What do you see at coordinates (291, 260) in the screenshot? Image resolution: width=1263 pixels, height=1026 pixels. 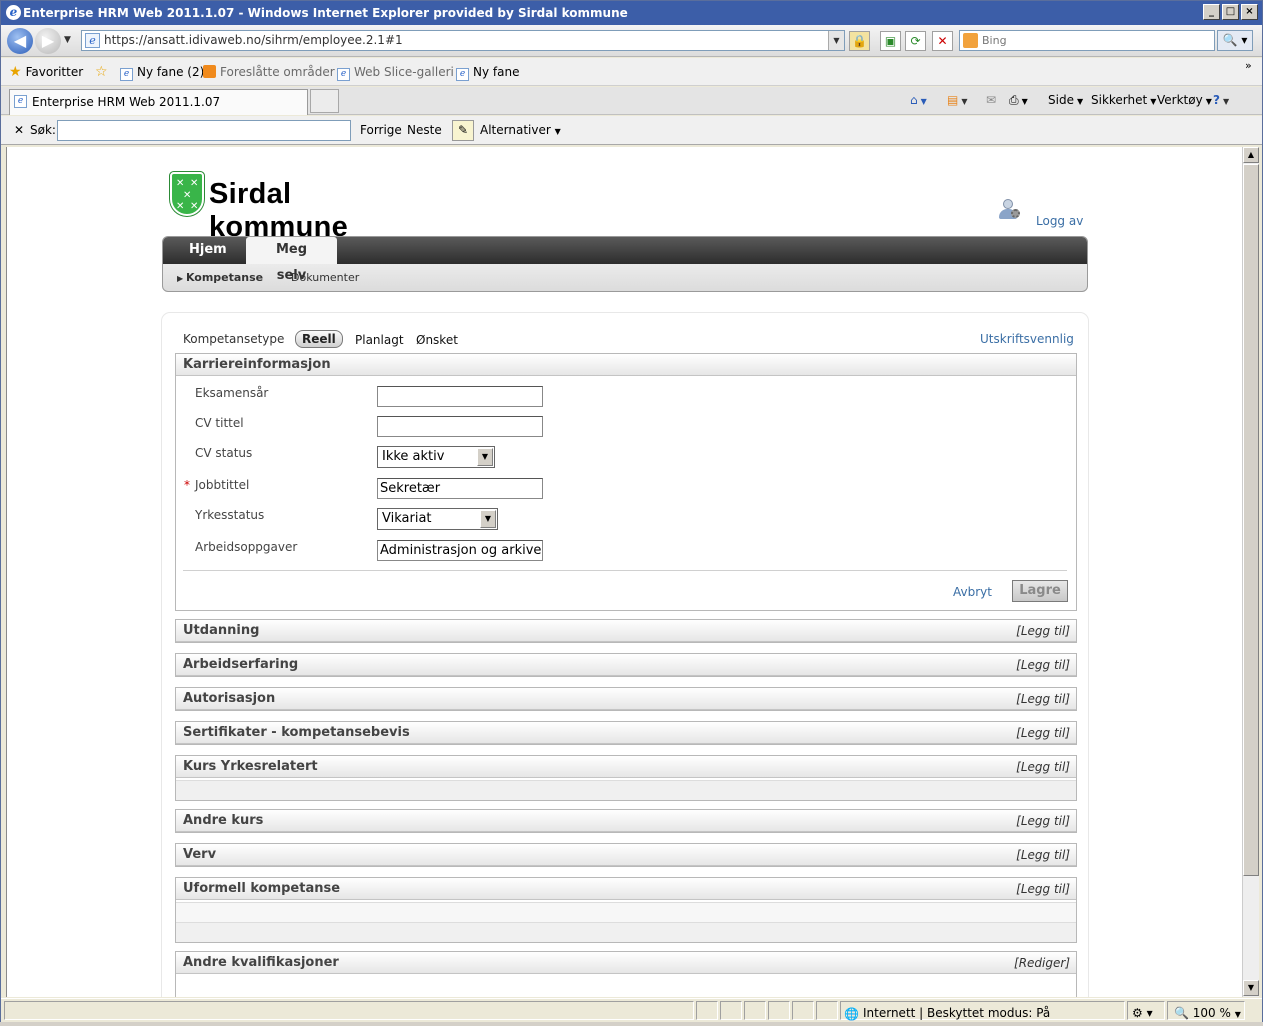 I see `tab-meg-selv: Meg selv` at bounding box center [291, 260].